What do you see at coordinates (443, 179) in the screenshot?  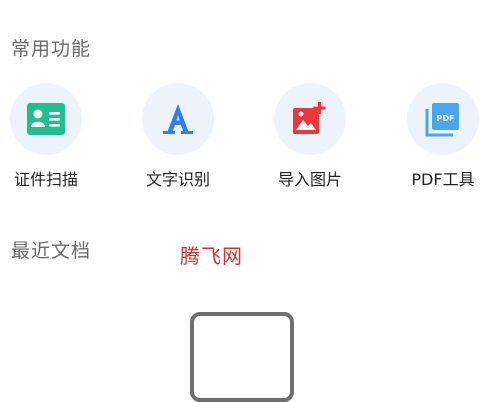 I see `feature-label: PDF工具` at bounding box center [443, 179].